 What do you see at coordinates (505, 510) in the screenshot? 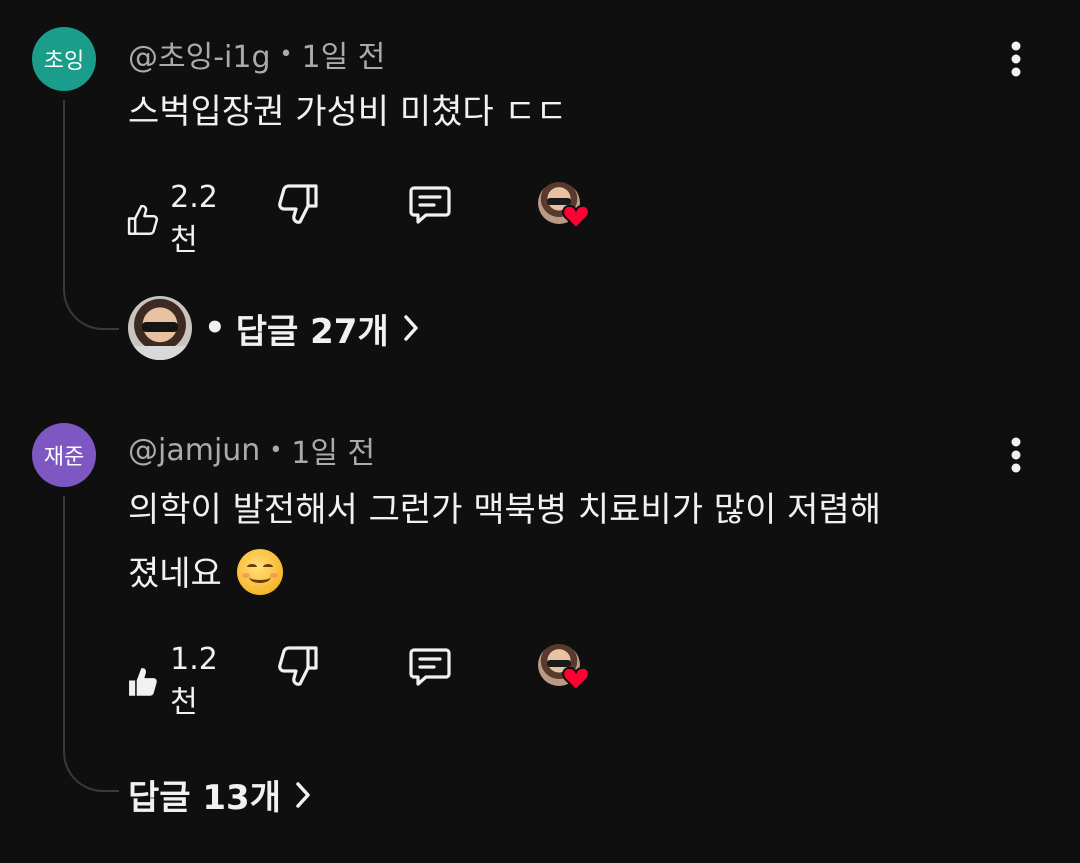
I see `comment-text-line: 의학이 발전해서 그런가 맥북병 치료비가 많이 저렴해` at bounding box center [505, 510].